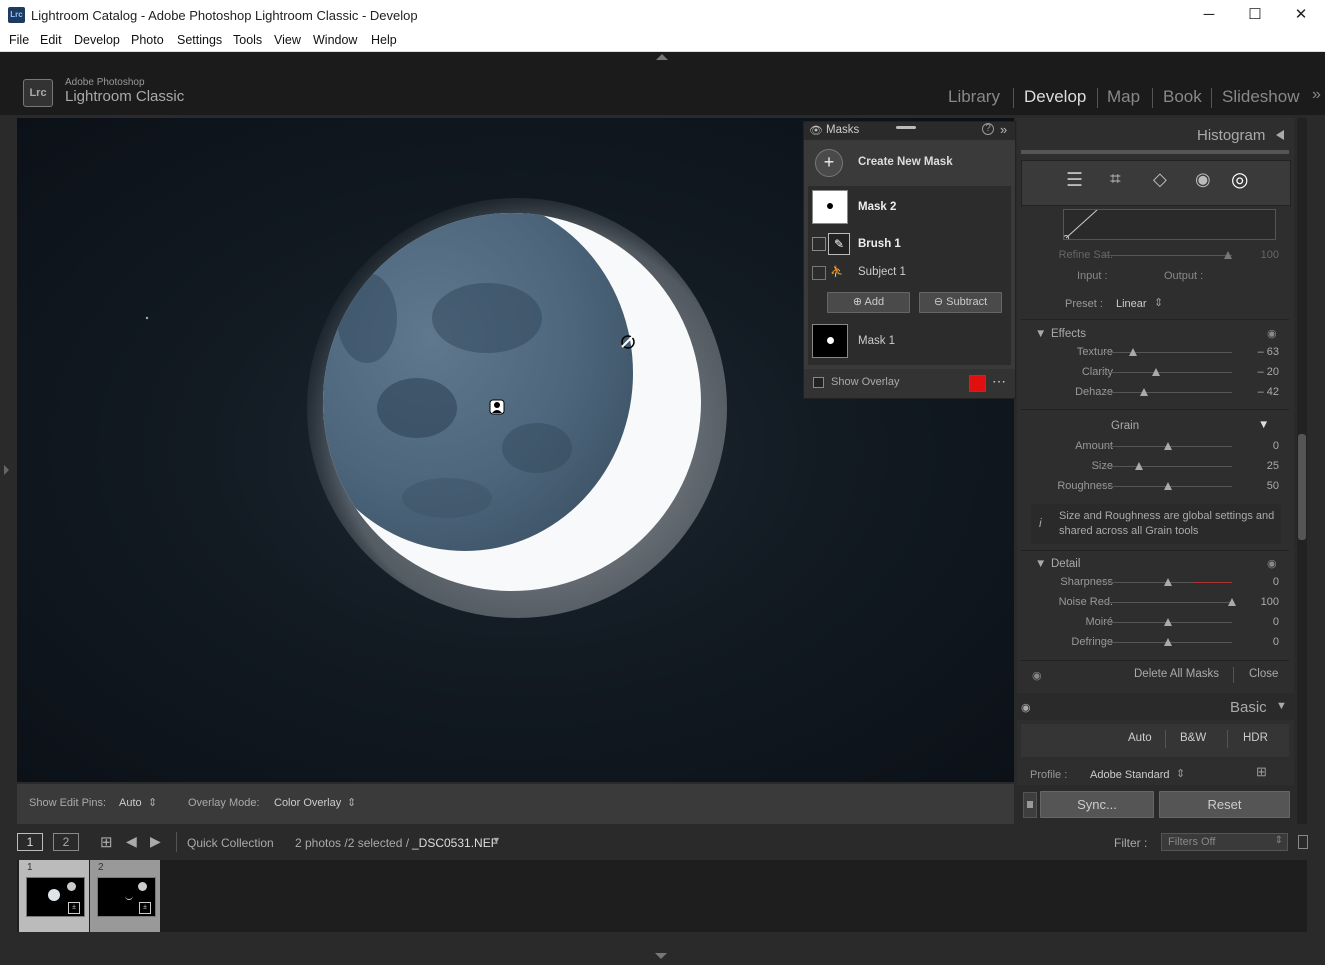  Describe the element at coordinates (51, 40) in the screenshot. I see `menu-edit: Edit` at that location.